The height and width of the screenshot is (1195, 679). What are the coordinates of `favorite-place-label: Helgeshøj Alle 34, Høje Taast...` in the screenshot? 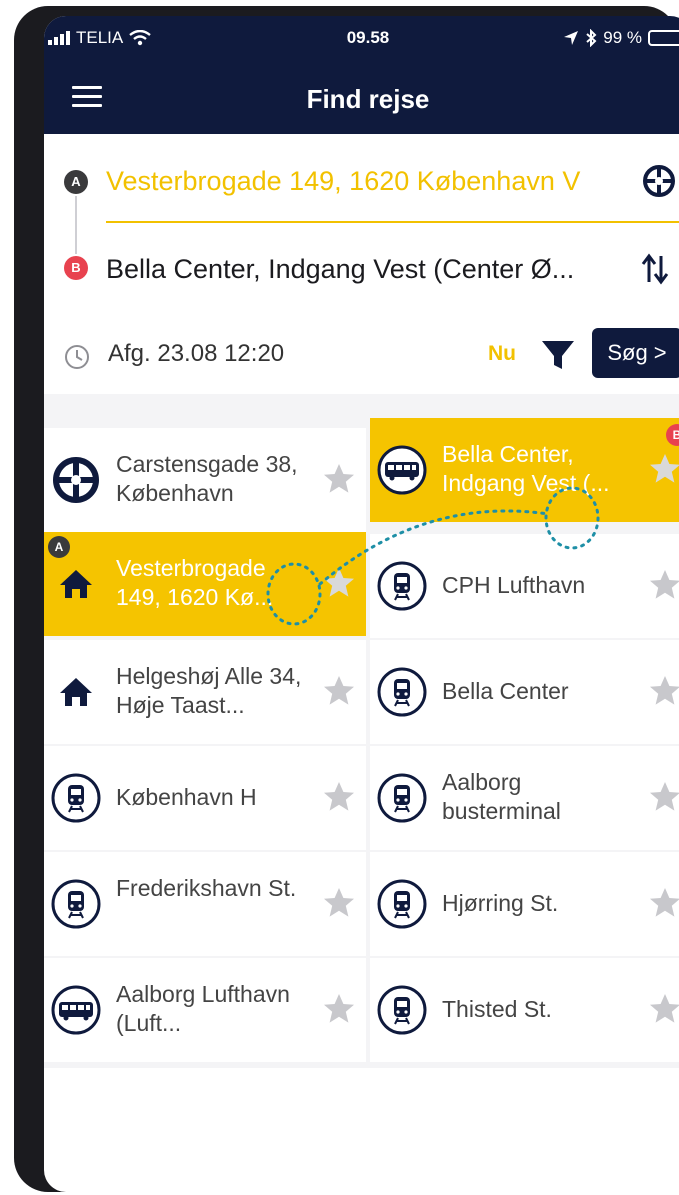 It's located at (209, 690).